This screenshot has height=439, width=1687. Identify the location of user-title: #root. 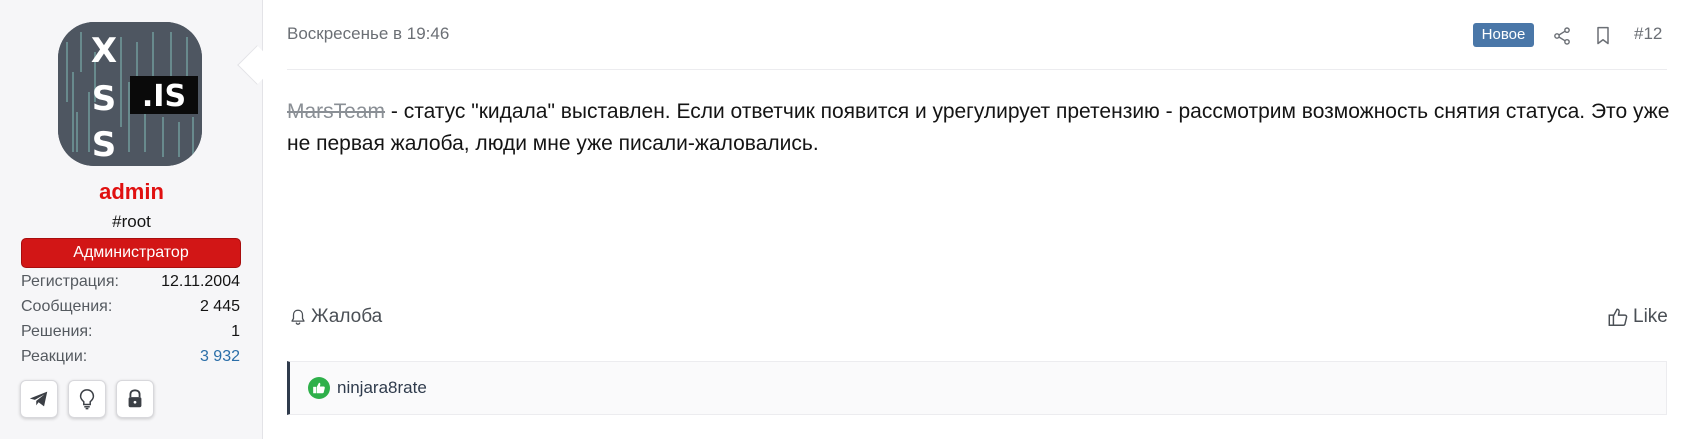
(131, 221).